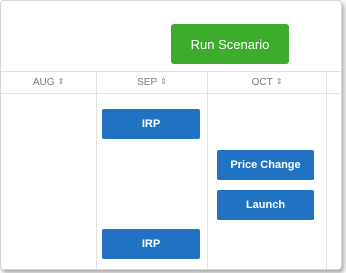 The width and height of the screenshot is (346, 273). I want to click on column-header-label: AUG, so click(43, 82).